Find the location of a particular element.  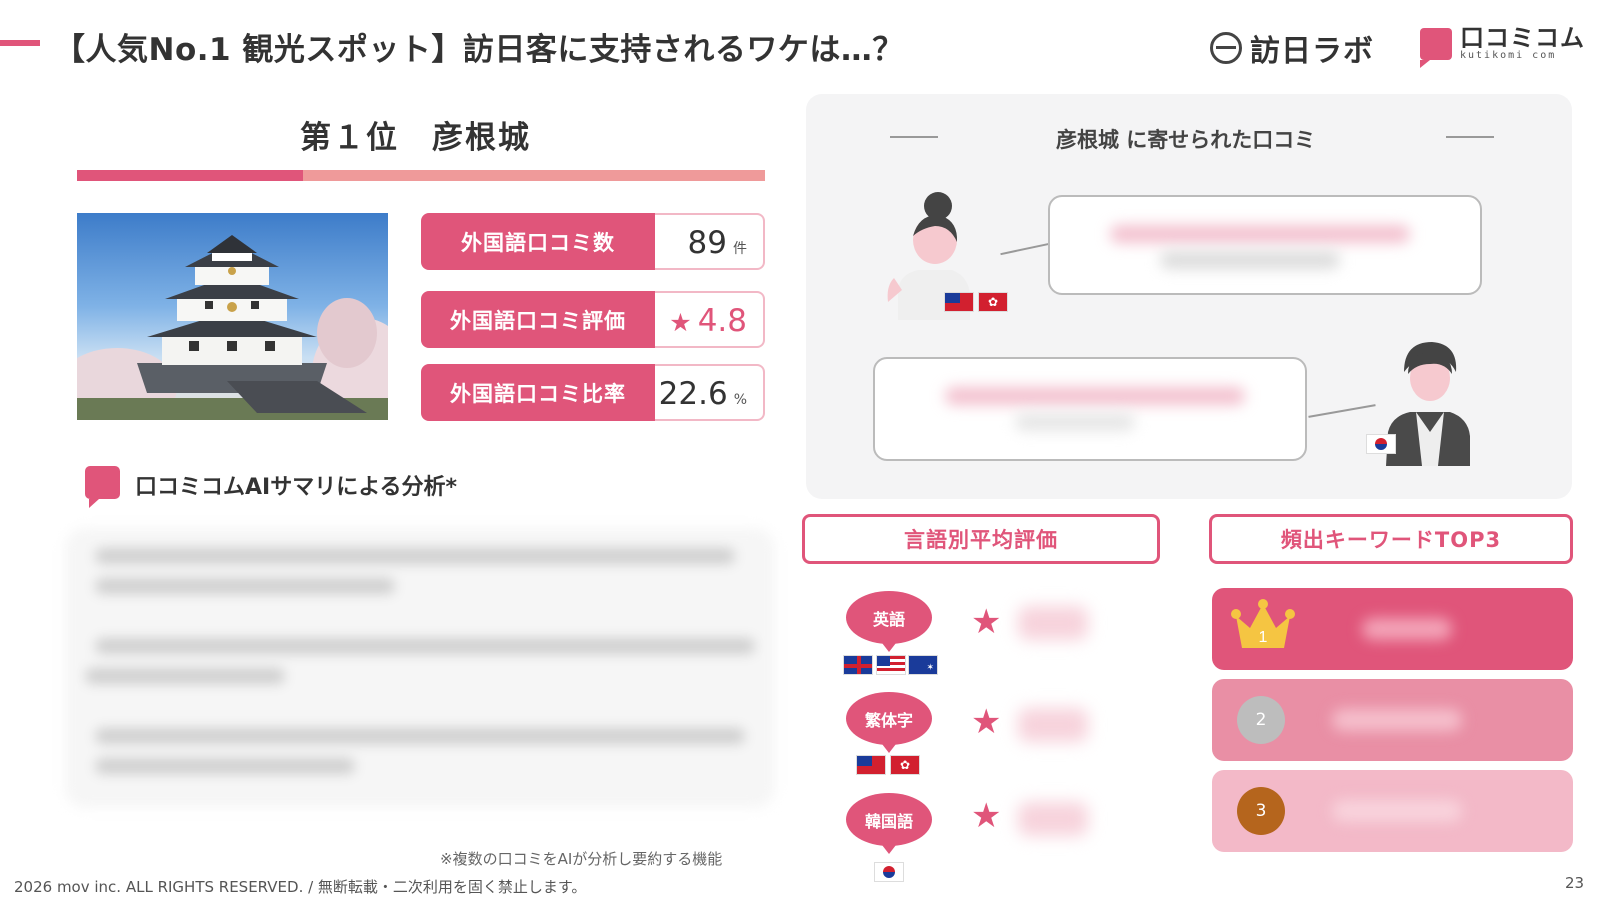

stat-review-ratio-value: 22.6 is located at coordinates (693, 394).